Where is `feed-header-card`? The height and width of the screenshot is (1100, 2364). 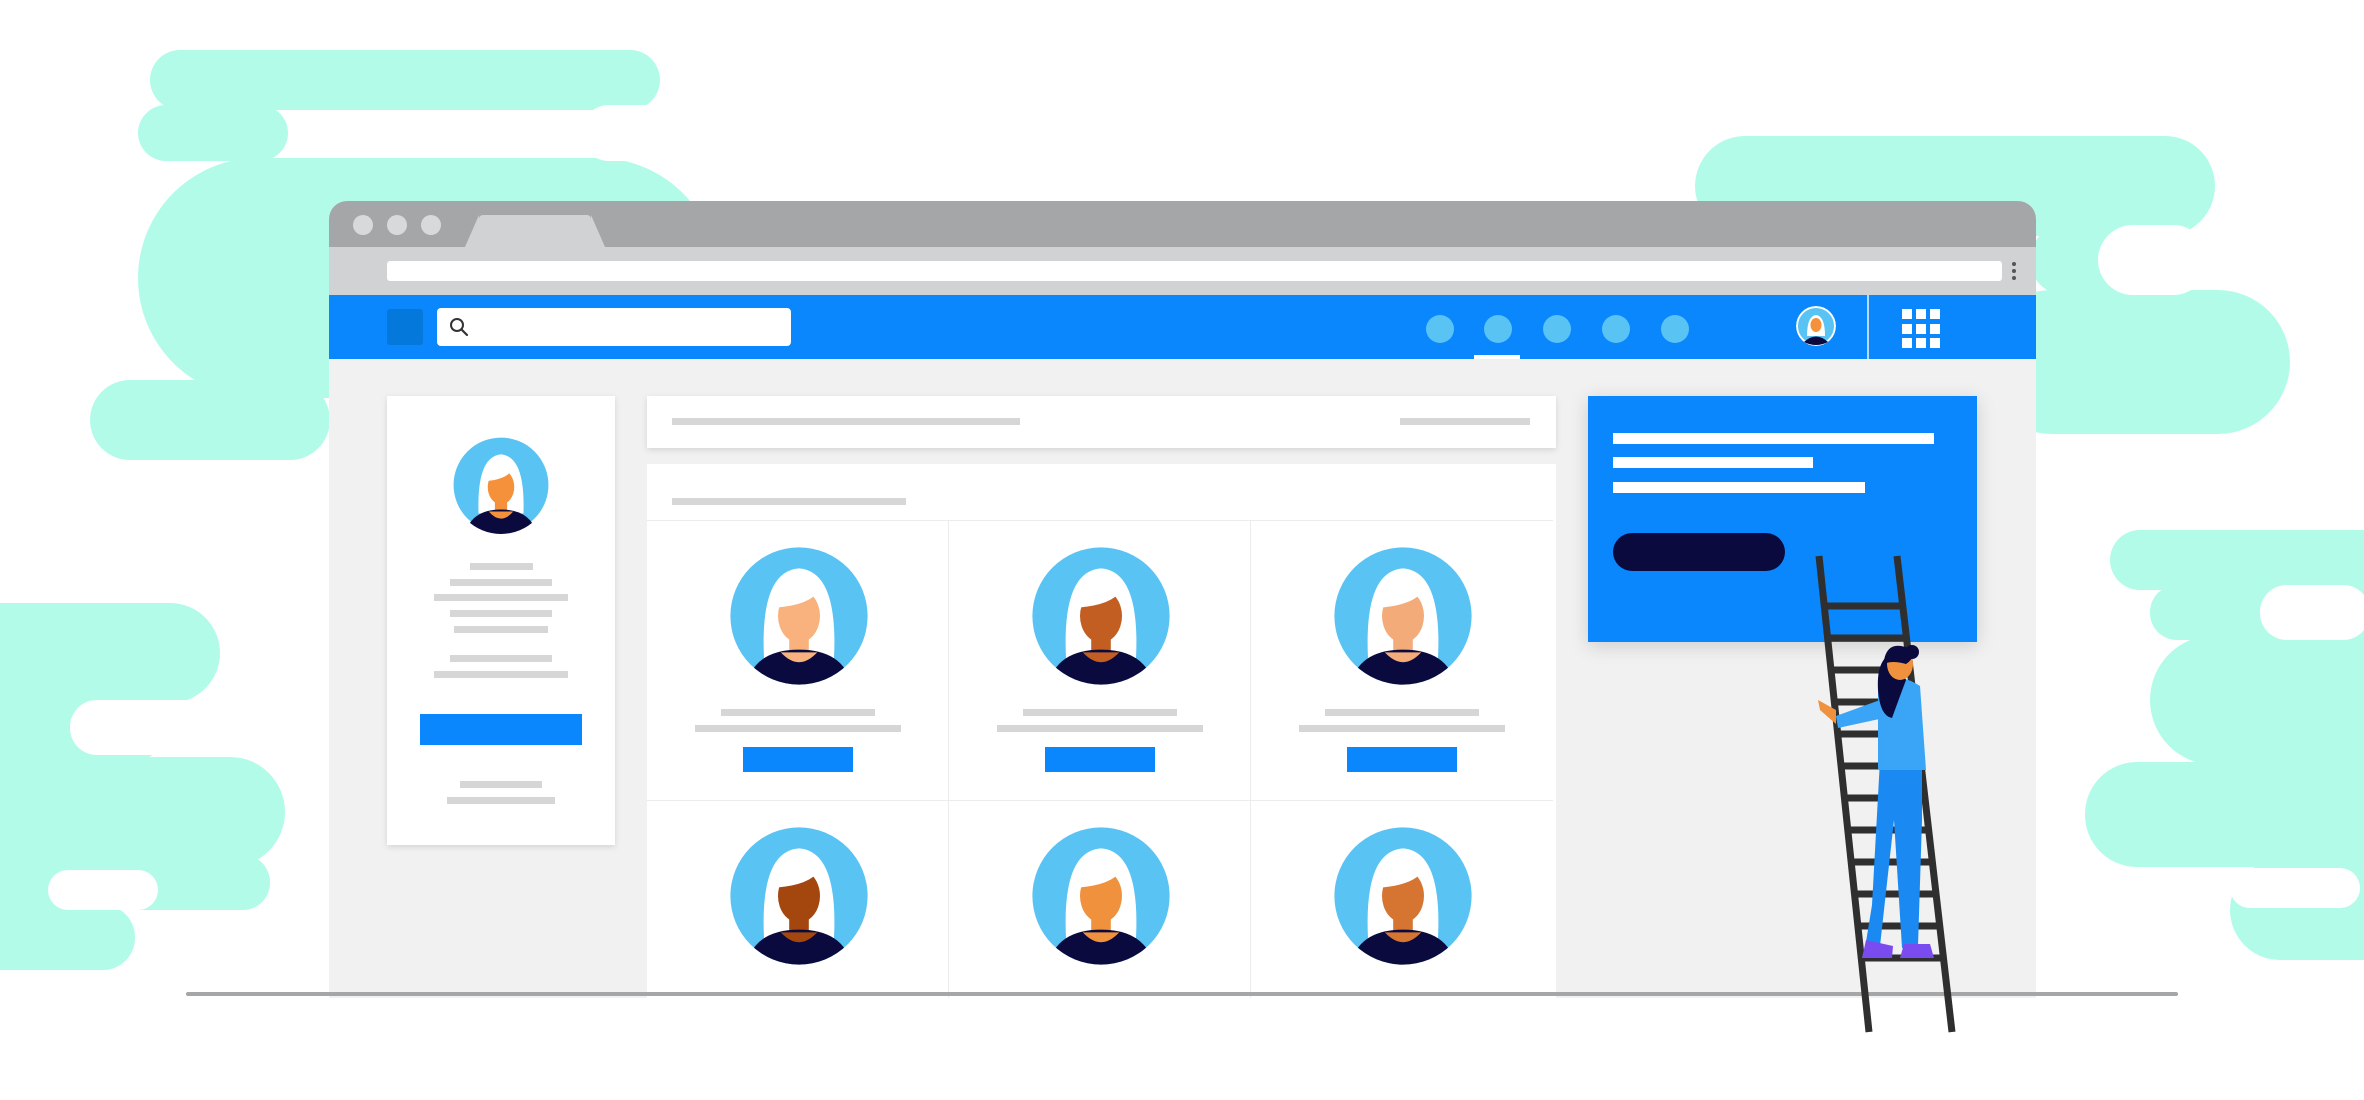
feed-header-card is located at coordinates (1101, 422).